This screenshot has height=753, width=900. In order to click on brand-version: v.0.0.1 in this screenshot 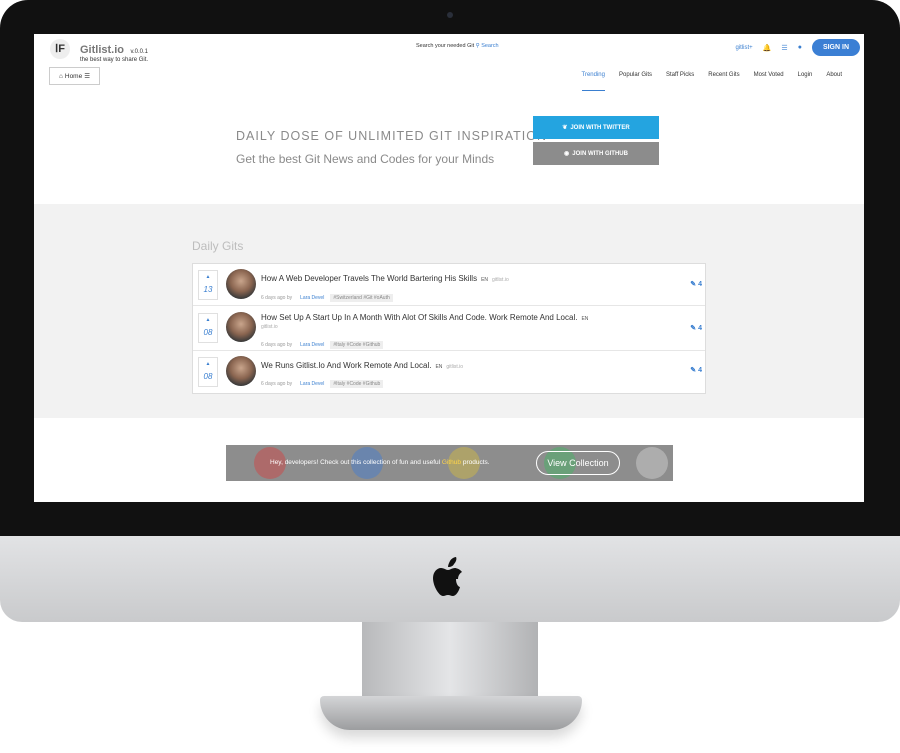, I will do `click(139, 52)`.